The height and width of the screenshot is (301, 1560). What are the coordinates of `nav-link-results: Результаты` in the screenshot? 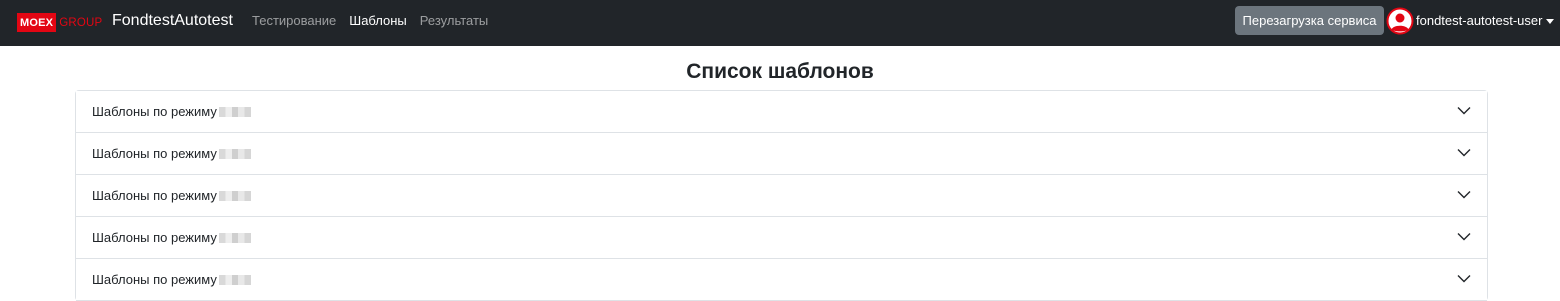 It's located at (454, 20).